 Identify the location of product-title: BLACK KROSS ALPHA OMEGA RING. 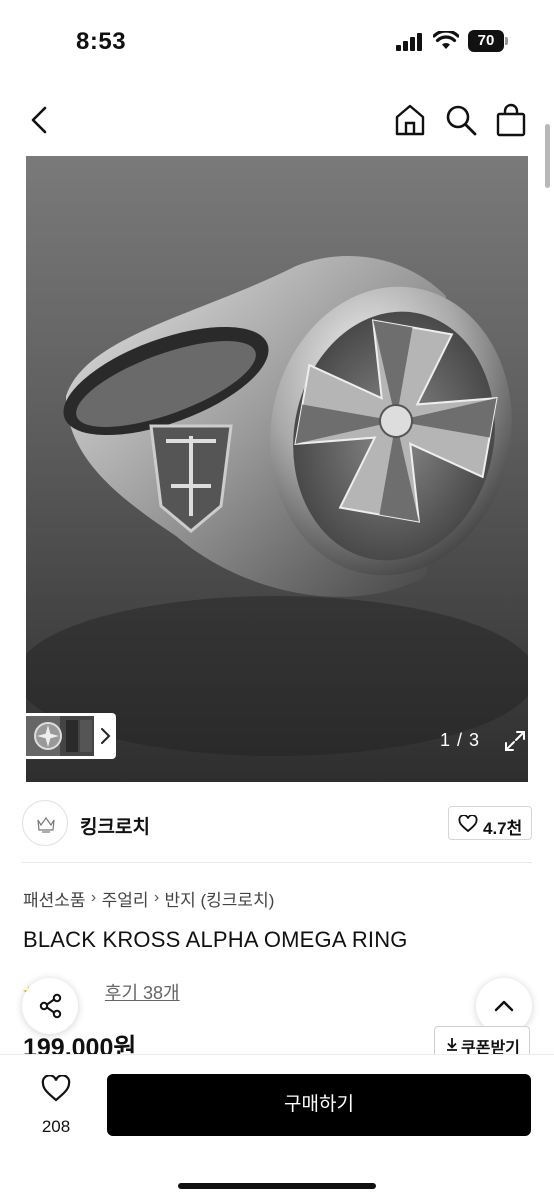
(215, 939).